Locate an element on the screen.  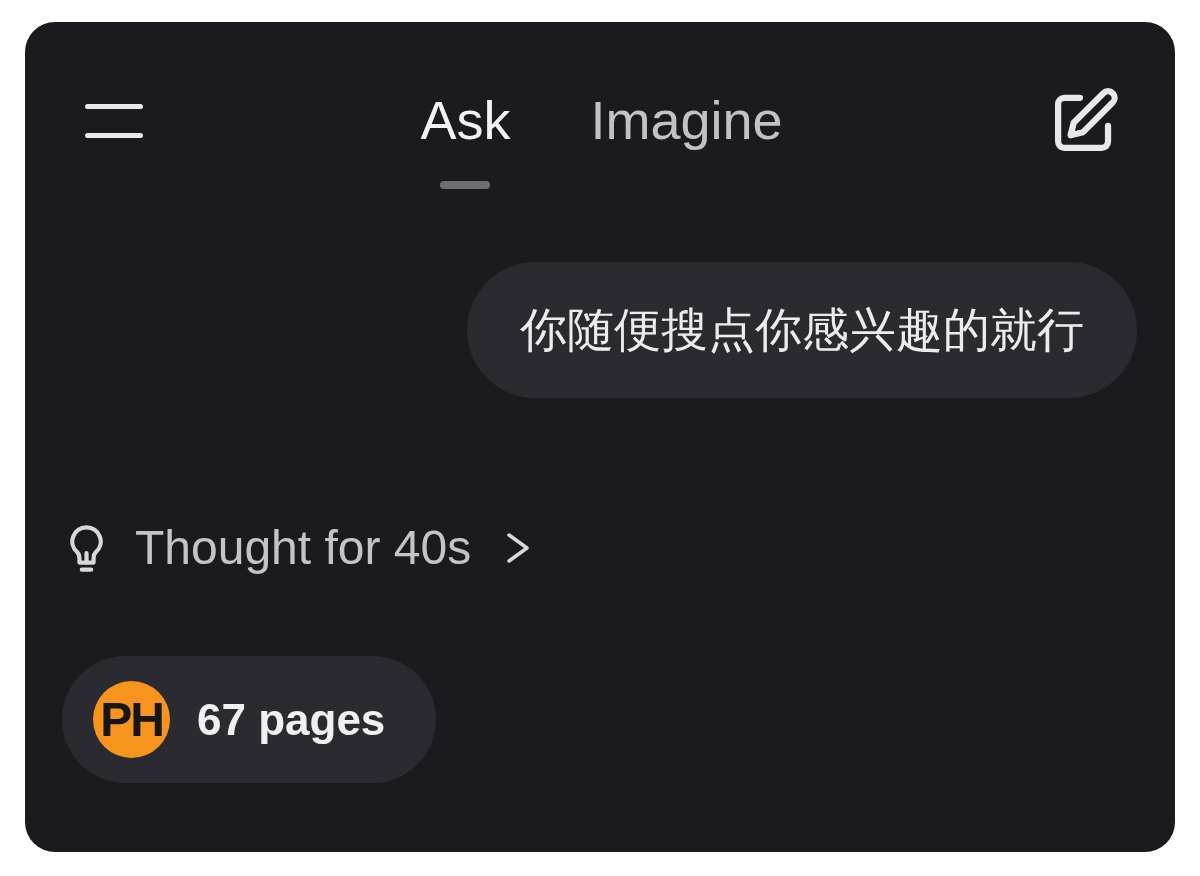
thought-toggle: Thought for 40s is located at coordinates (300, 548).